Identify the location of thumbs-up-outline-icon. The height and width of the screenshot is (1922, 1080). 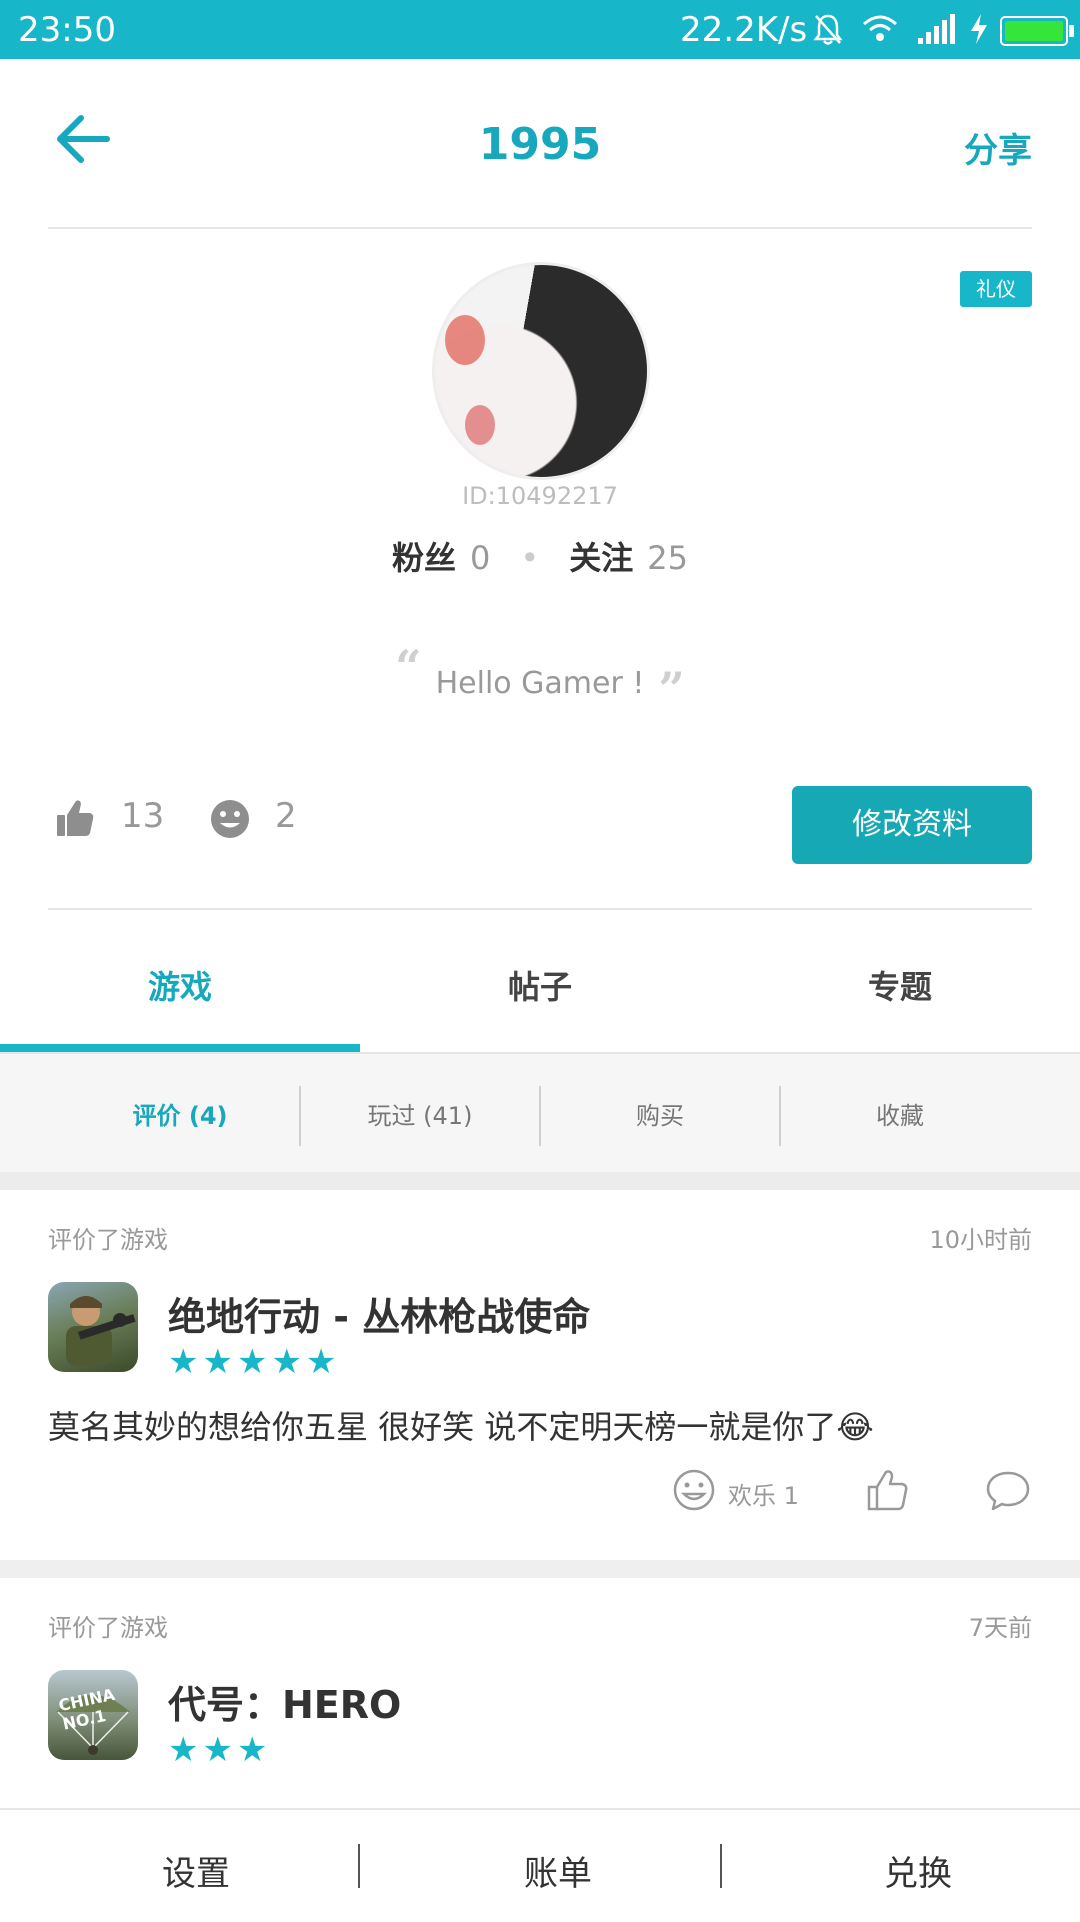
(888, 1490).